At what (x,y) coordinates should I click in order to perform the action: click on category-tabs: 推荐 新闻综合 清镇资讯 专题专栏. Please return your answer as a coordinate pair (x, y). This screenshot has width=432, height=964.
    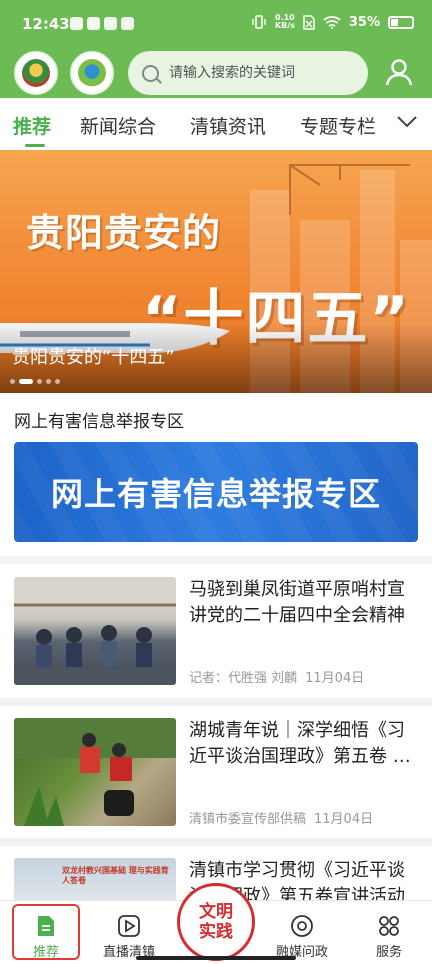
    Looking at the image, I should click on (216, 124).